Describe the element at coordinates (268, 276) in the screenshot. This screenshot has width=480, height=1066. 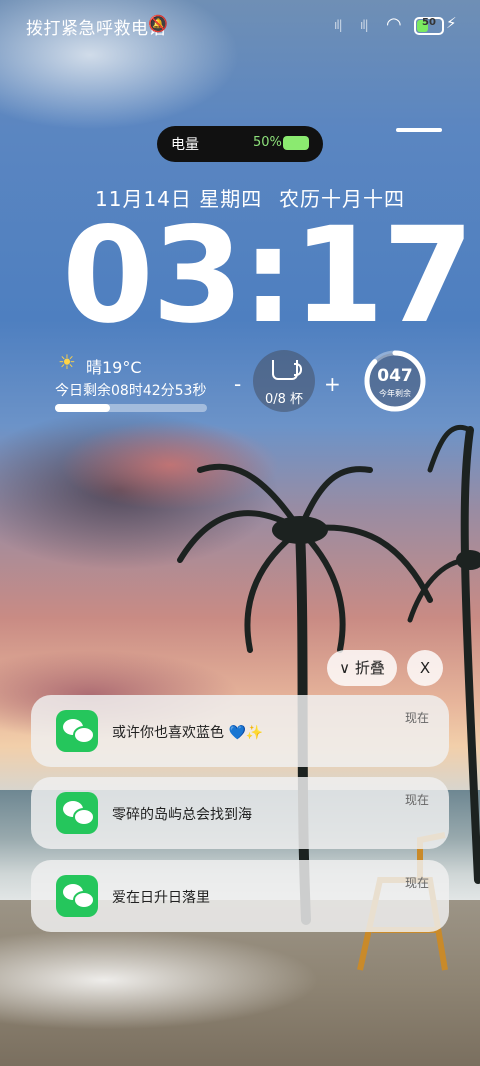
I see `clock: 03:17` at that location.